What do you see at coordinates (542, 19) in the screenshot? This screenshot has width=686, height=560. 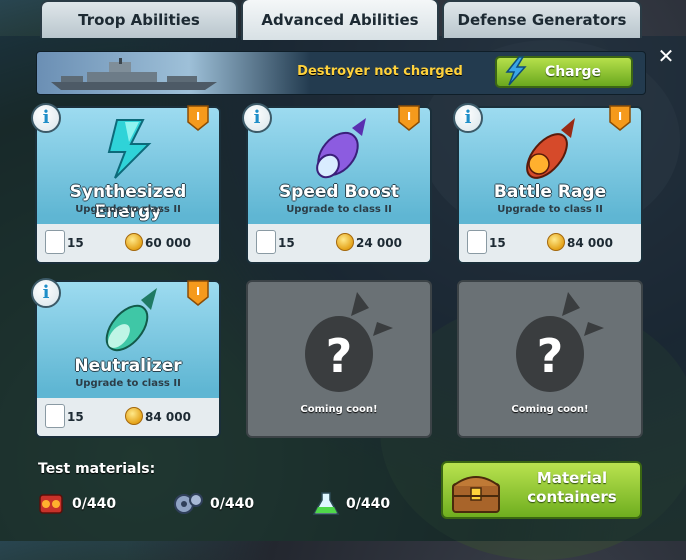 I see `tab-defense-generators: Defense Generators` at bounding box center [542, 19].